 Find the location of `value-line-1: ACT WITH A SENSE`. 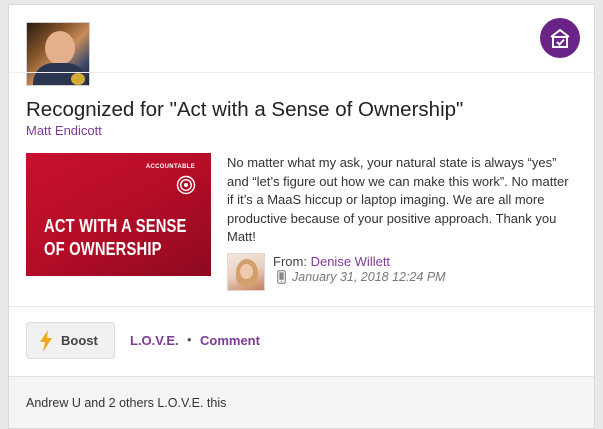

value-line-1: ACT WITH A SENSE is located at coordinates (115, 226).